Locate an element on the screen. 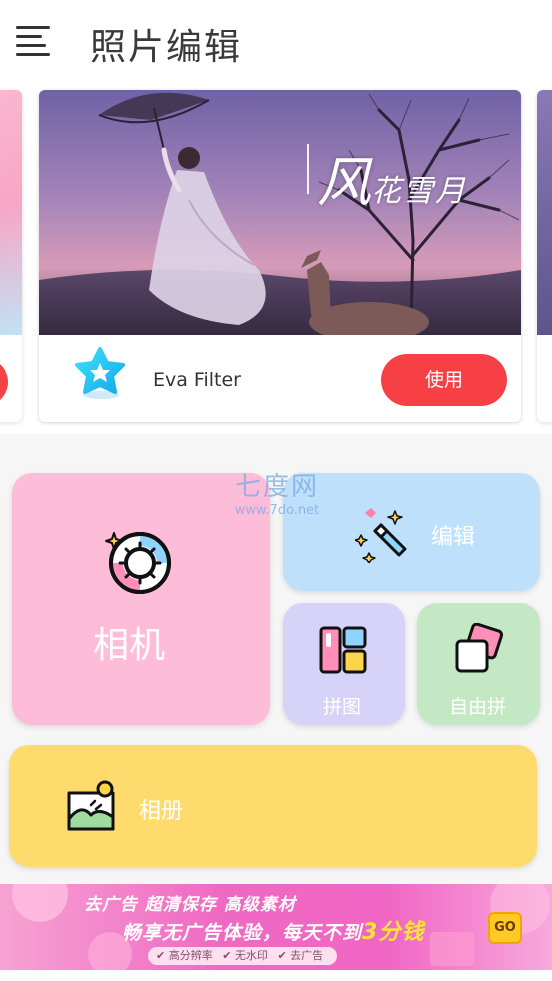 This screenshot has height=981, width=552. album-tile: 相册 is located at coordinates (273, 806).